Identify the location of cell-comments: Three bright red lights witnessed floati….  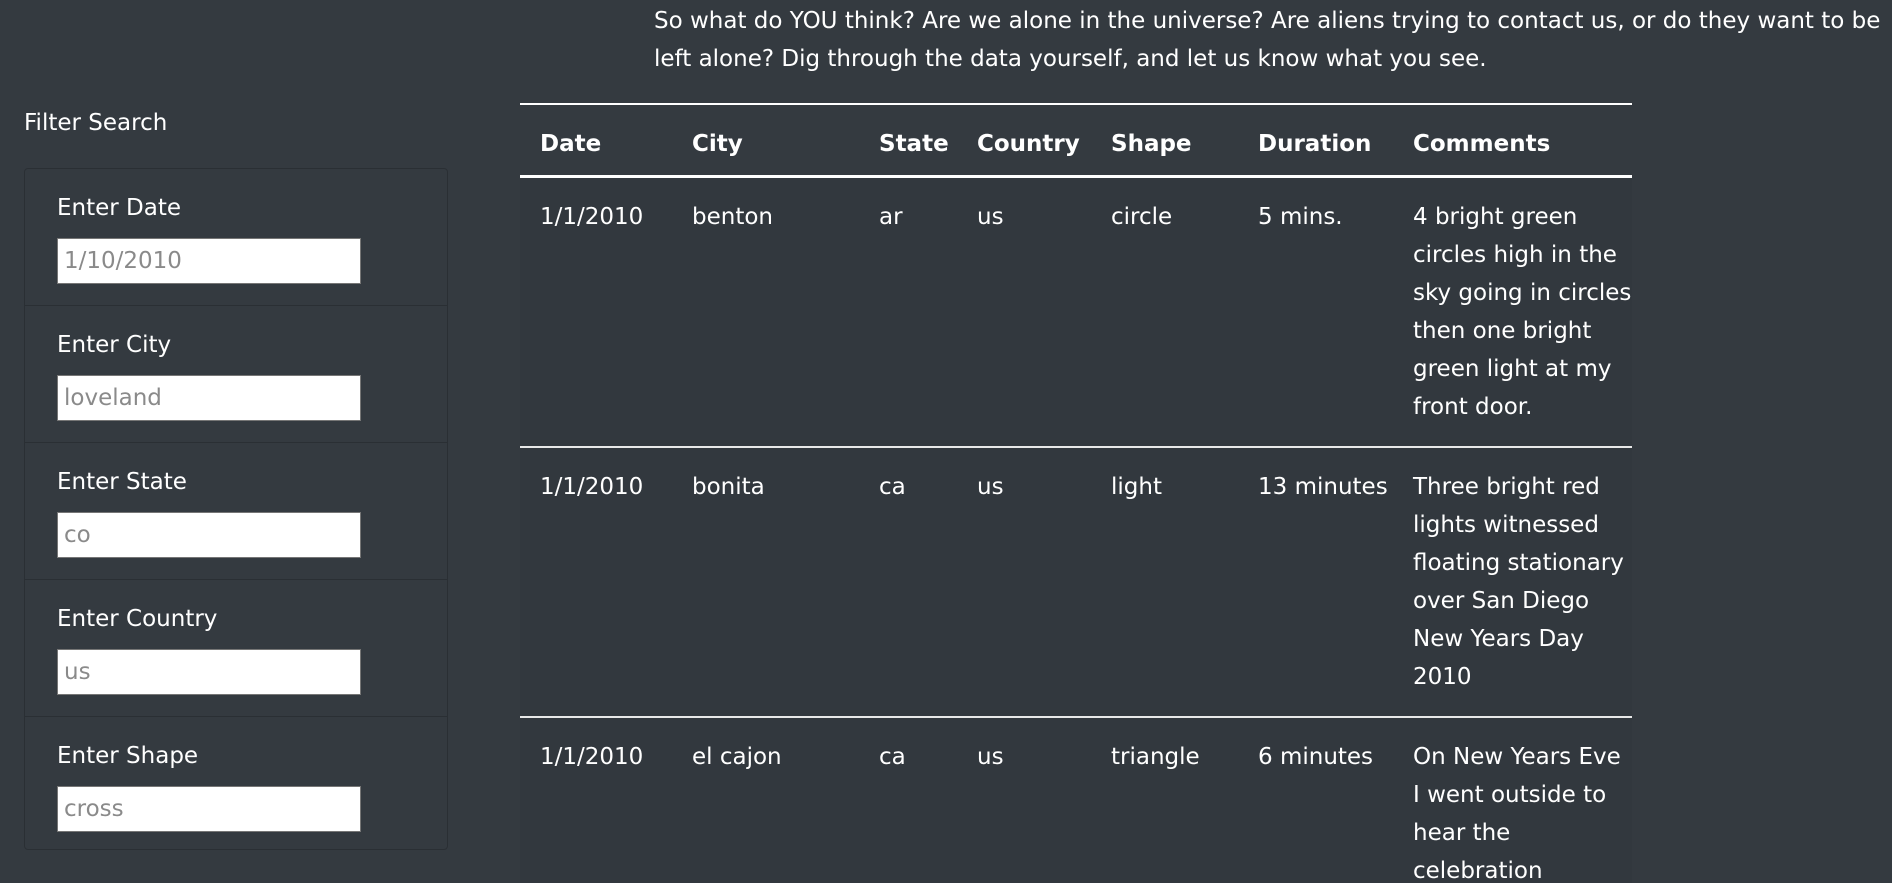
(1512, 582).